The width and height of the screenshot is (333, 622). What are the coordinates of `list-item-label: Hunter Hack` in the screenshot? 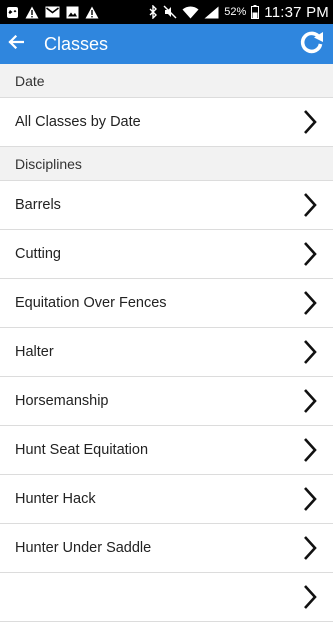 It's located at (55, 499).